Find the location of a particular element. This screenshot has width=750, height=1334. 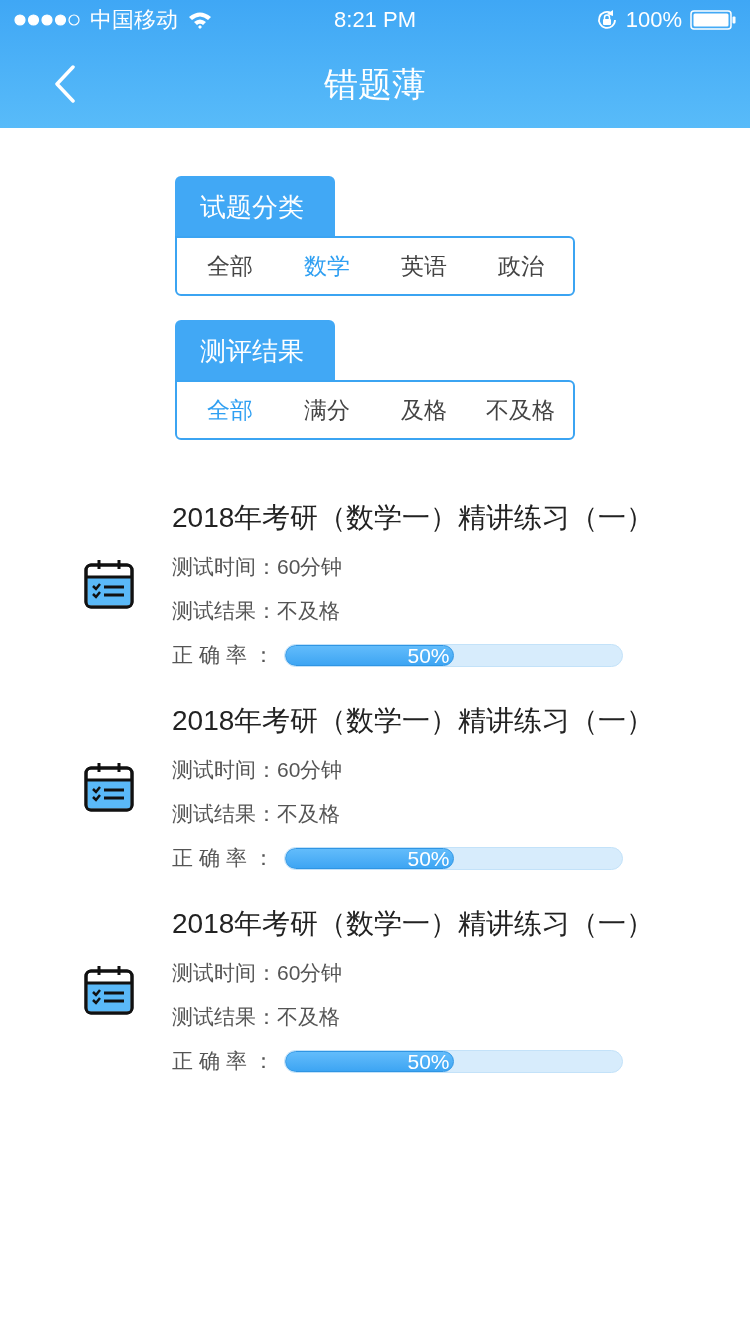

back-chevron-icon is located at coordinates (65, 84).